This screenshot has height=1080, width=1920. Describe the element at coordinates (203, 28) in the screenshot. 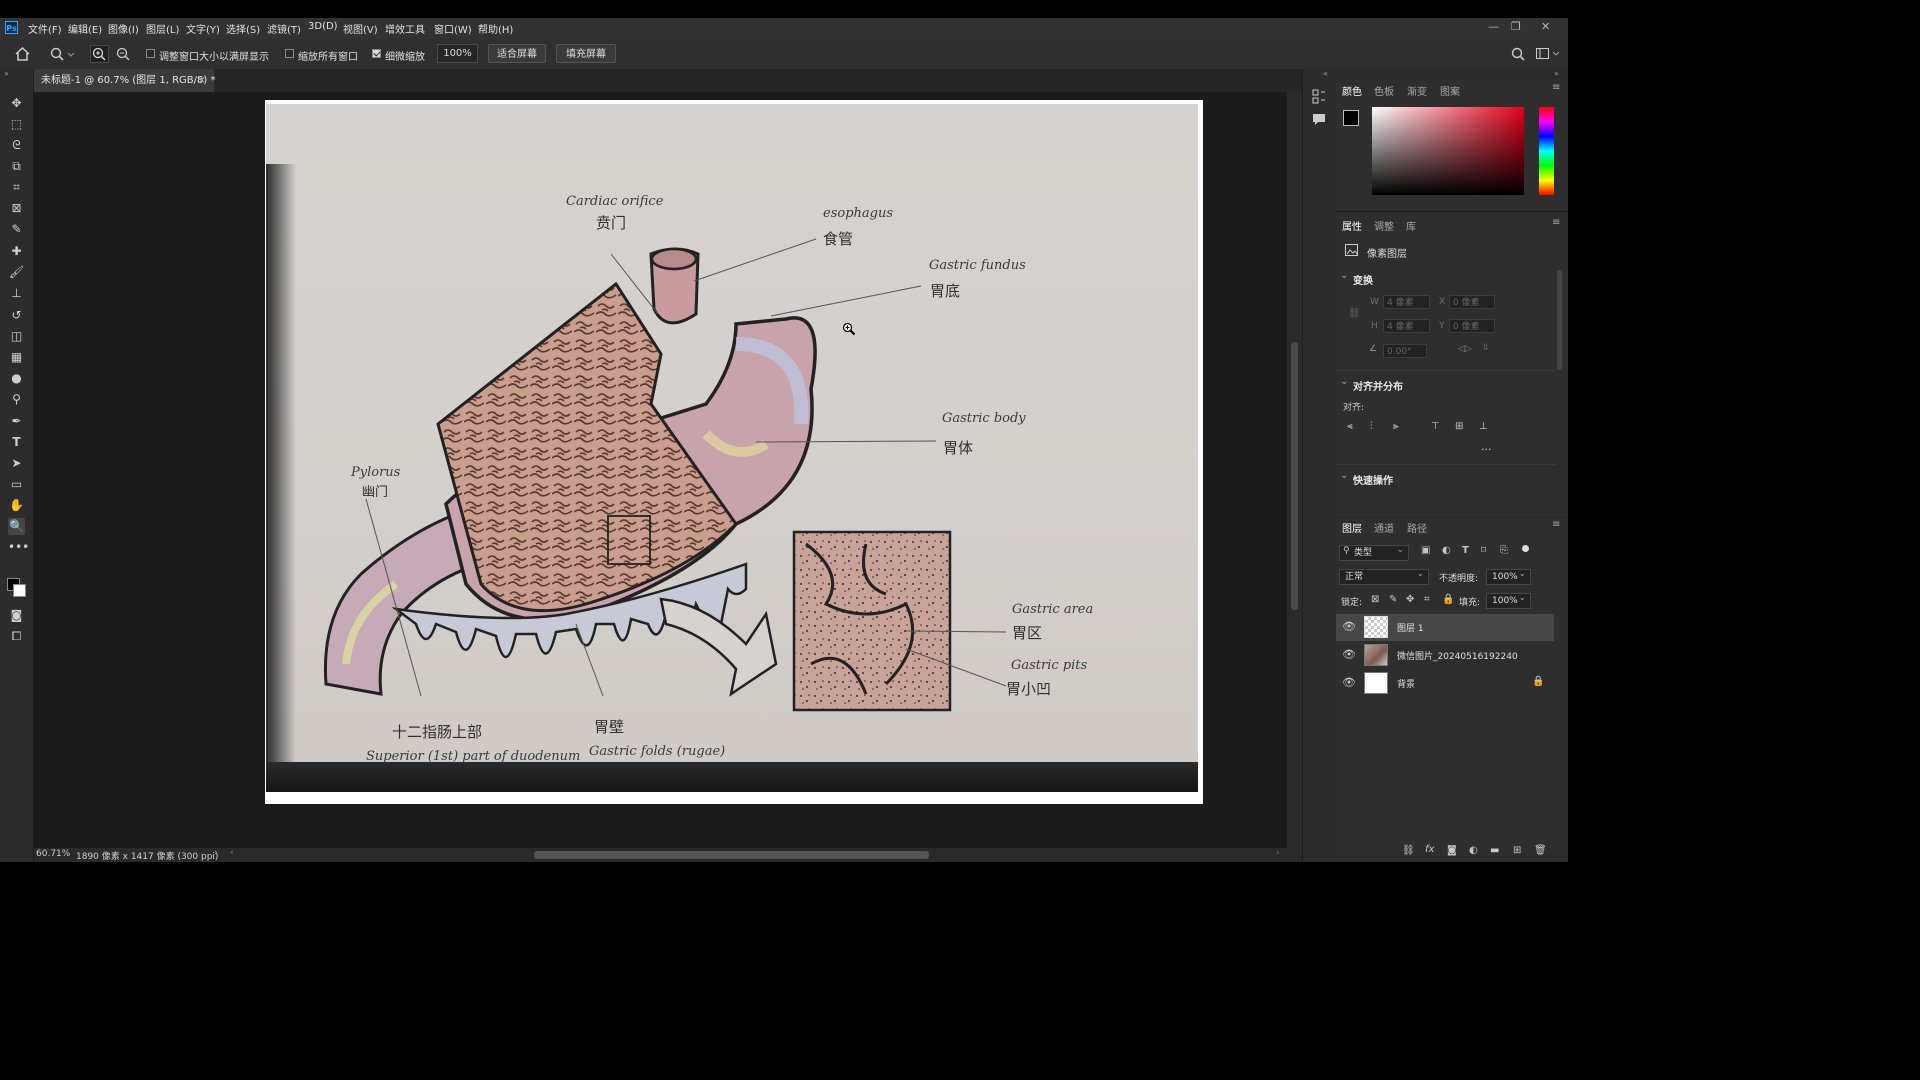

I see `menu-type: 文字(Y)` at that location.